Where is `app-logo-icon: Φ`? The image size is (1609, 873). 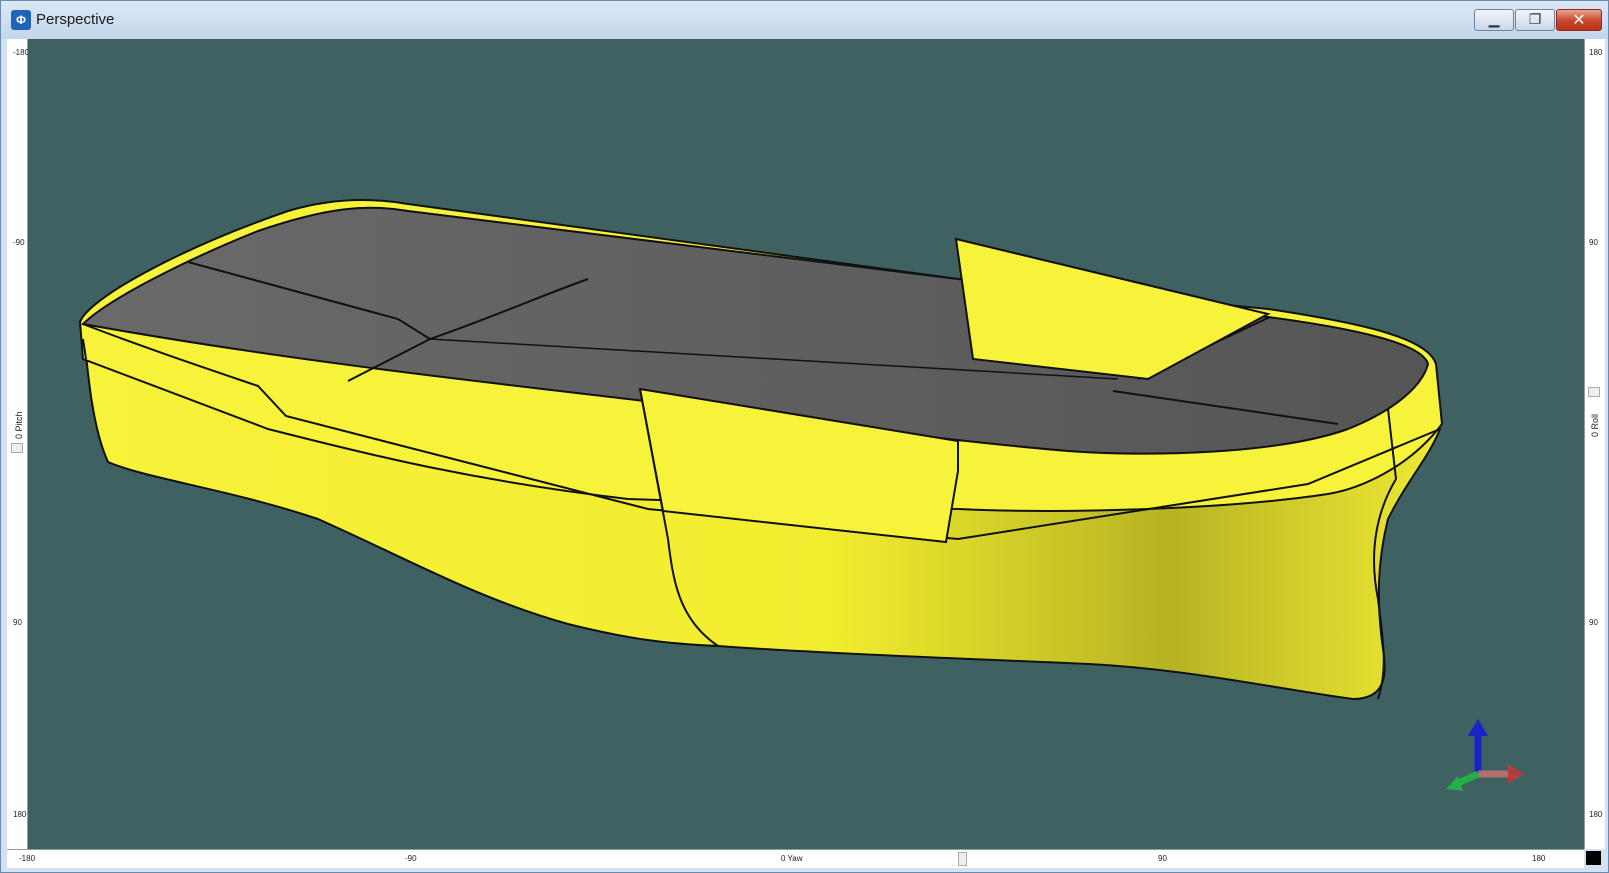 app-logo-icon: Φ is located at coordinates (21, 20).